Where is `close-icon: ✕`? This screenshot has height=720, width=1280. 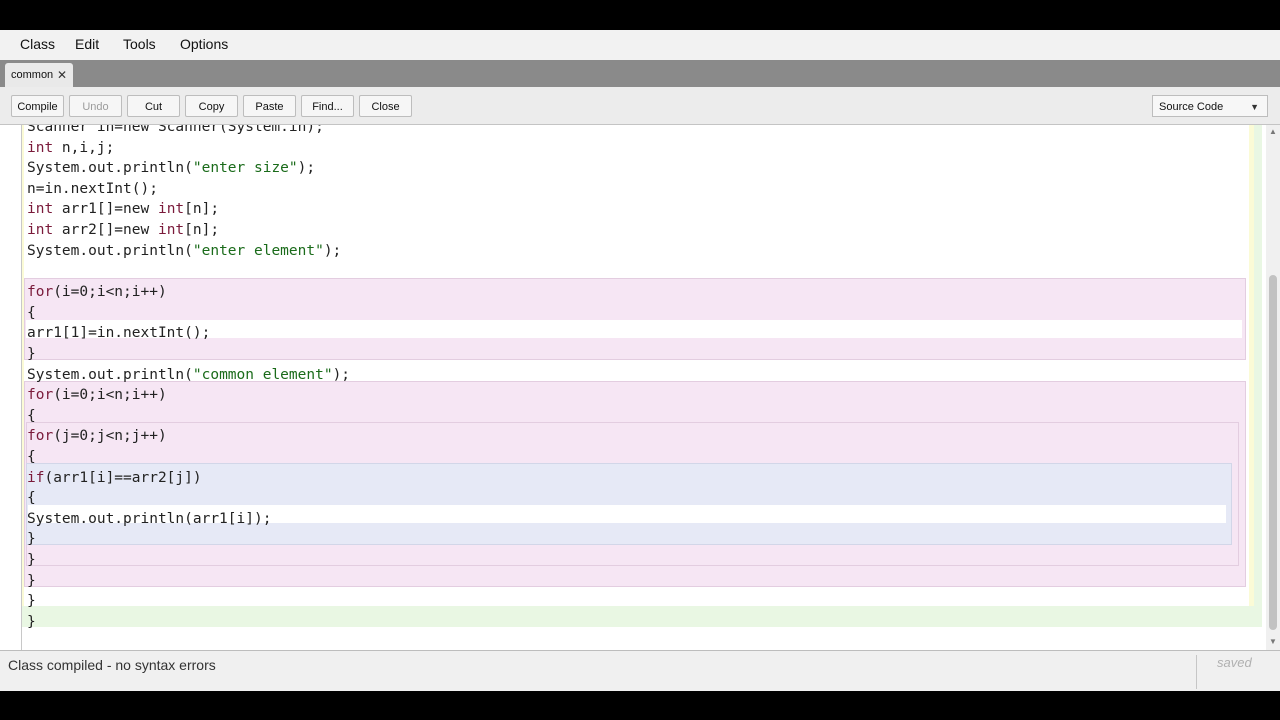
close-icon: ✕ is located at coordinates (62, 75).